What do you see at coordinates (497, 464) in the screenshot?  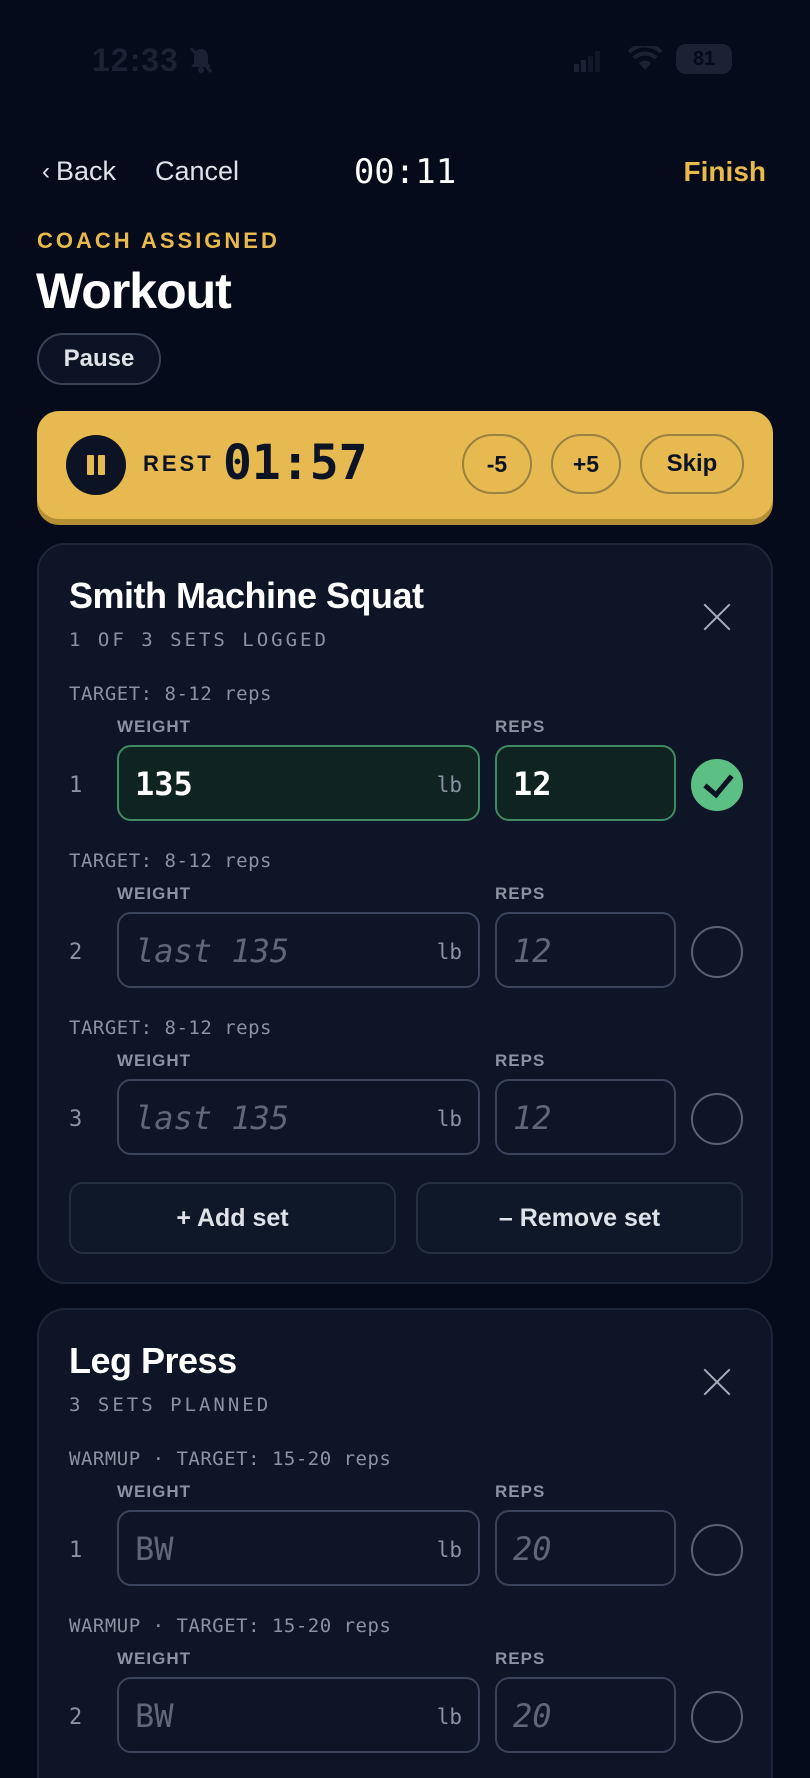 I see `rest-minus-5-button: -5` at bounding box center [497, 464].